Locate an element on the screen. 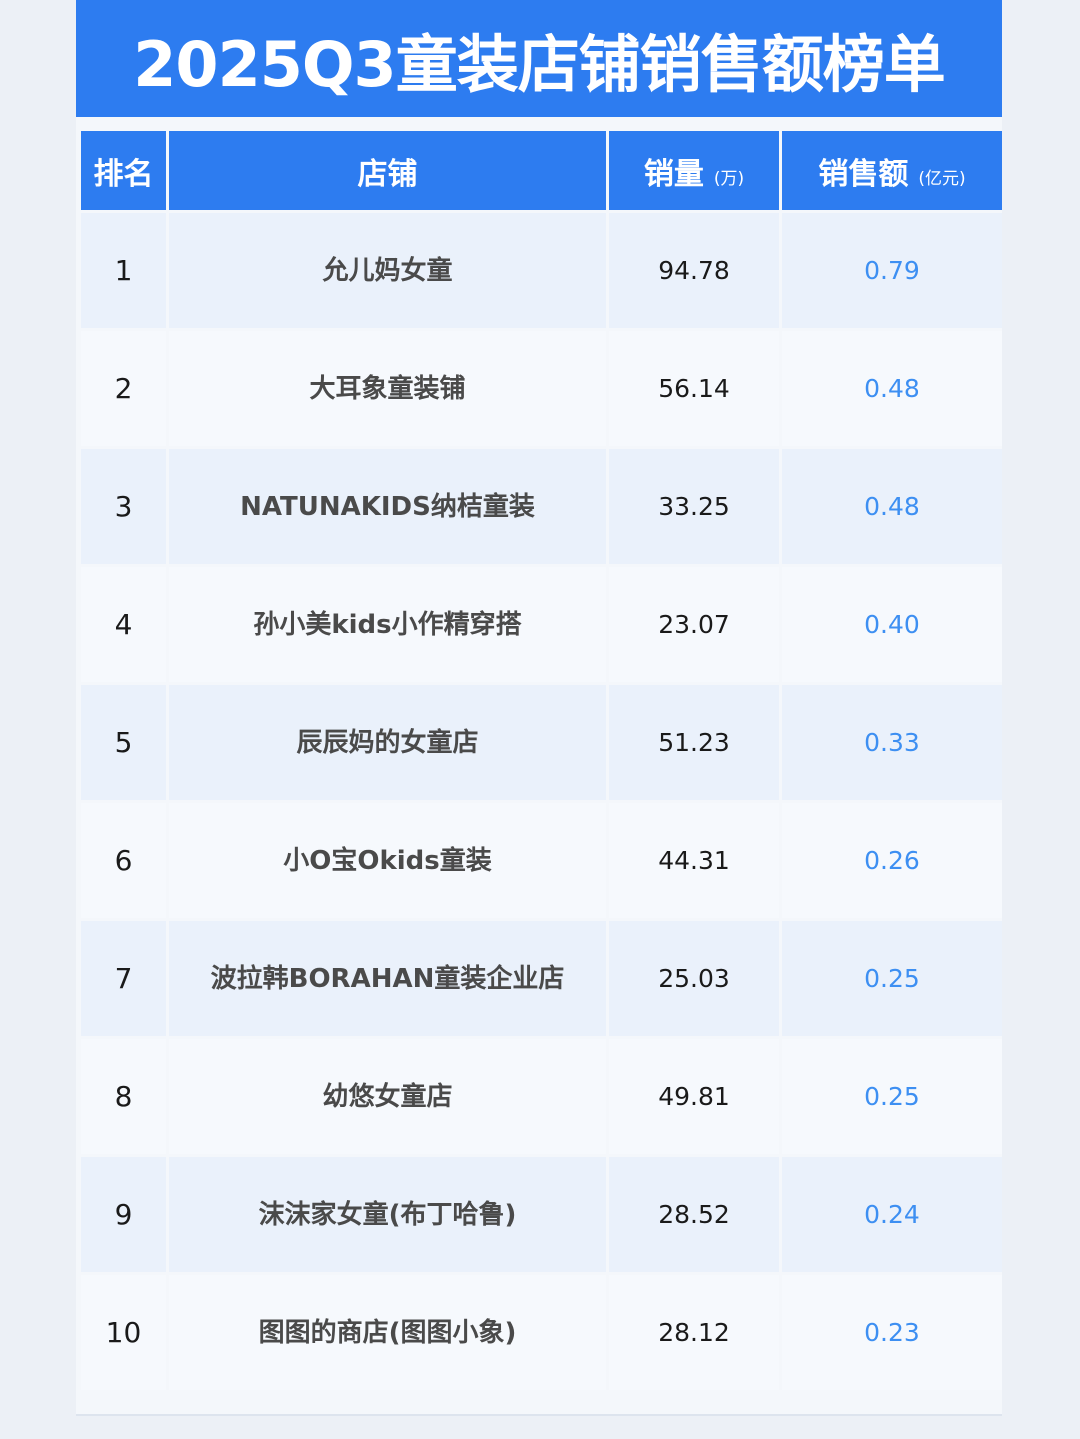 The width and height of the screenshot is (1080, 1439). store-name-cell: 允儿妈女童 is located at coordinates (387, 270).